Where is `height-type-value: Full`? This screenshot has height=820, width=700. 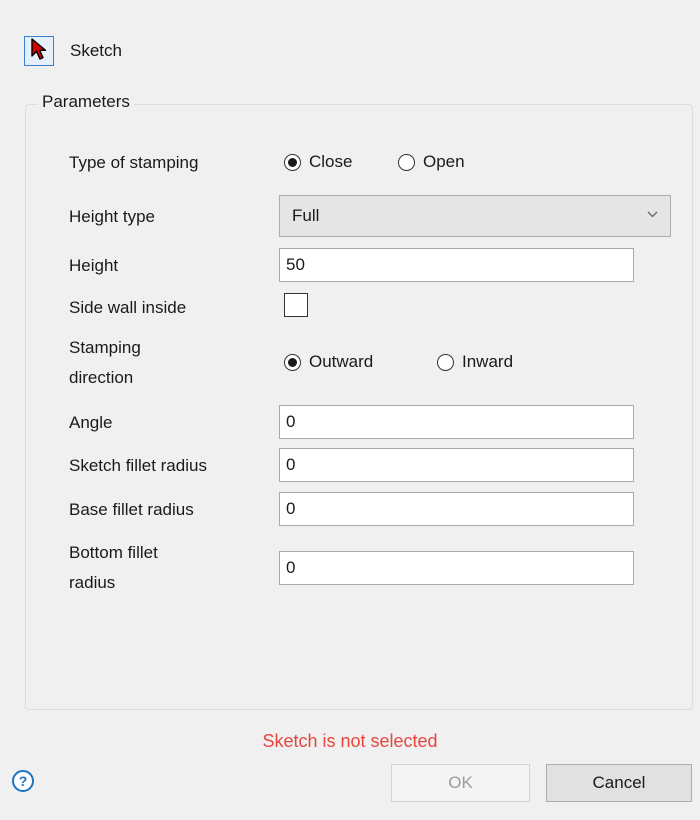
height-type-value: Full is located at coordinates (306, 215).